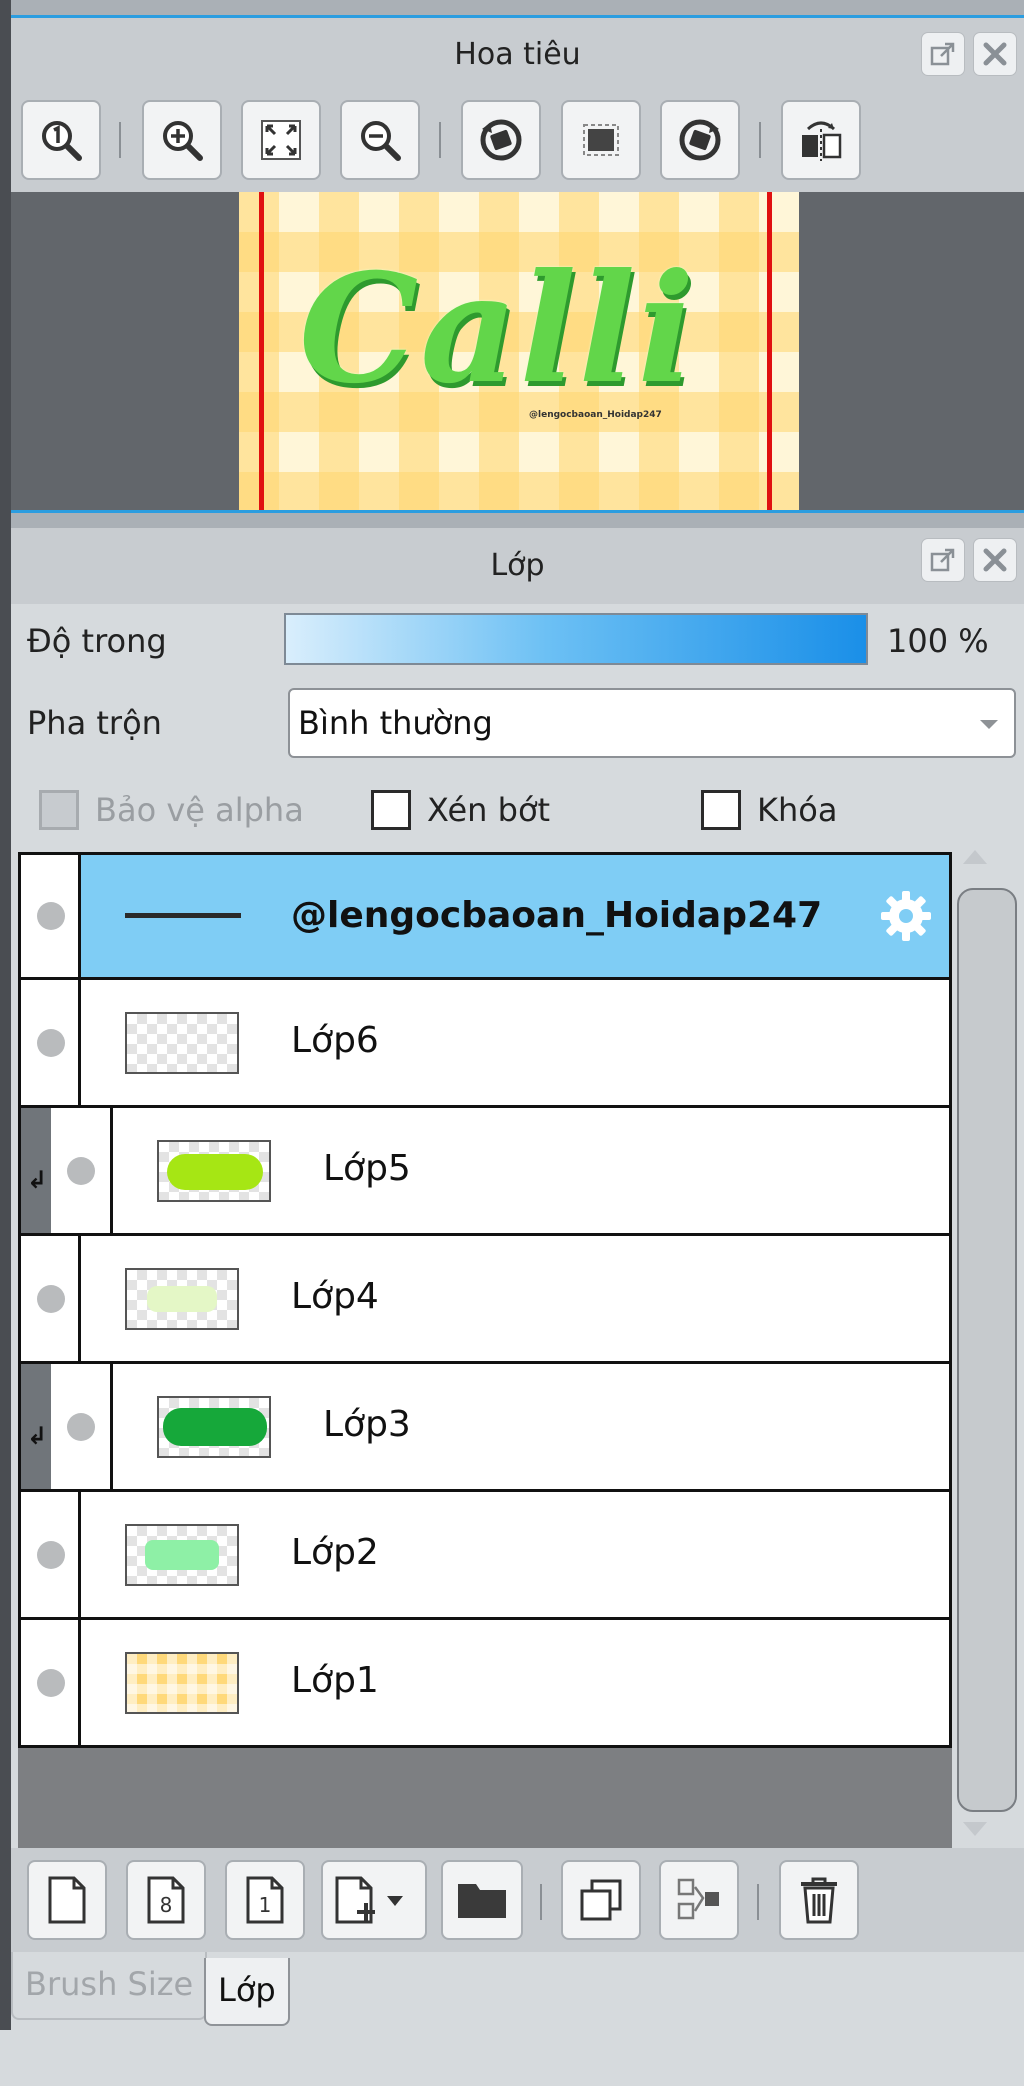  What do you see at coordinates (699, 1900) in the screenshot?
I see `merge-down-button` at bounding box center [699, 1900].